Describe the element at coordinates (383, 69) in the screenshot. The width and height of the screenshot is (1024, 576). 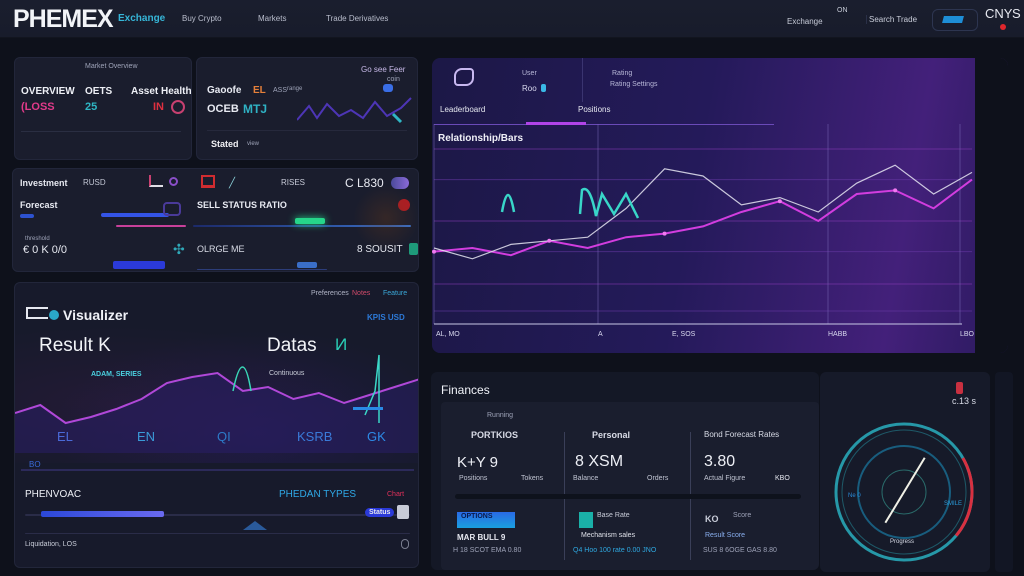
I see `sentiment-top-link: Go see Feer` at that location.